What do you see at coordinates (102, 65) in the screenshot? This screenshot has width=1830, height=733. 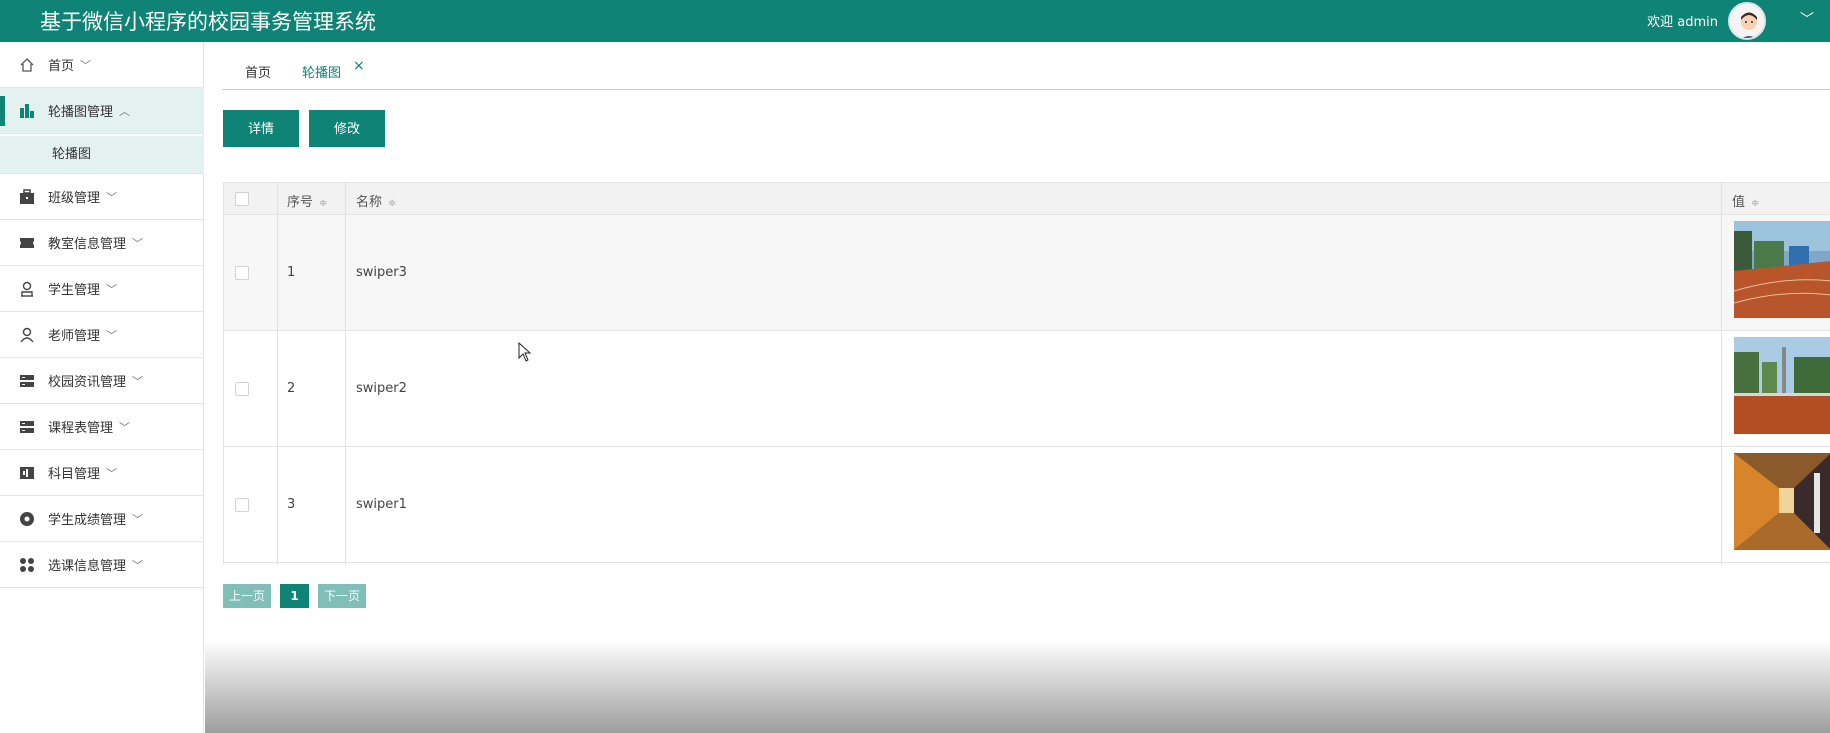 I see `sidebar-item-home: 首页 ﹀` at bounding box center [102, 65].